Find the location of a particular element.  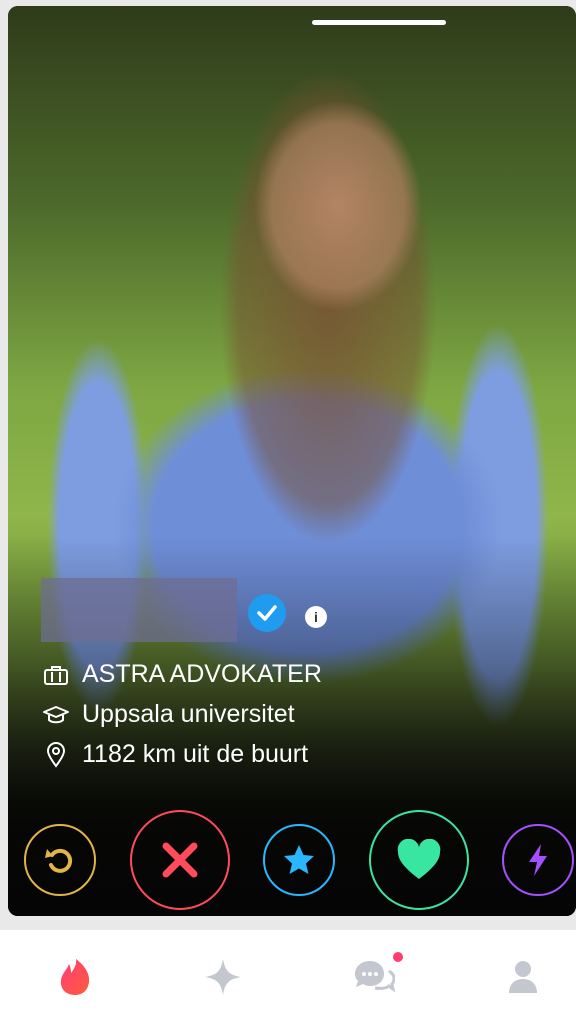

nav-messages is located at coordinates (373, 977).